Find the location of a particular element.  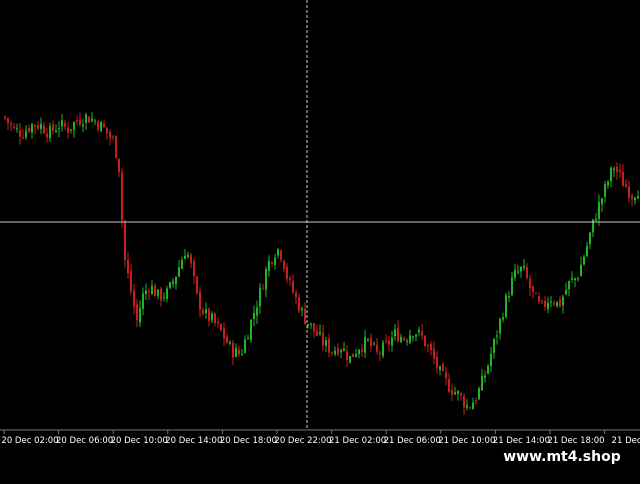

x-tick-label: 21 Dec 02:00 is located at coordinates (357, 441).